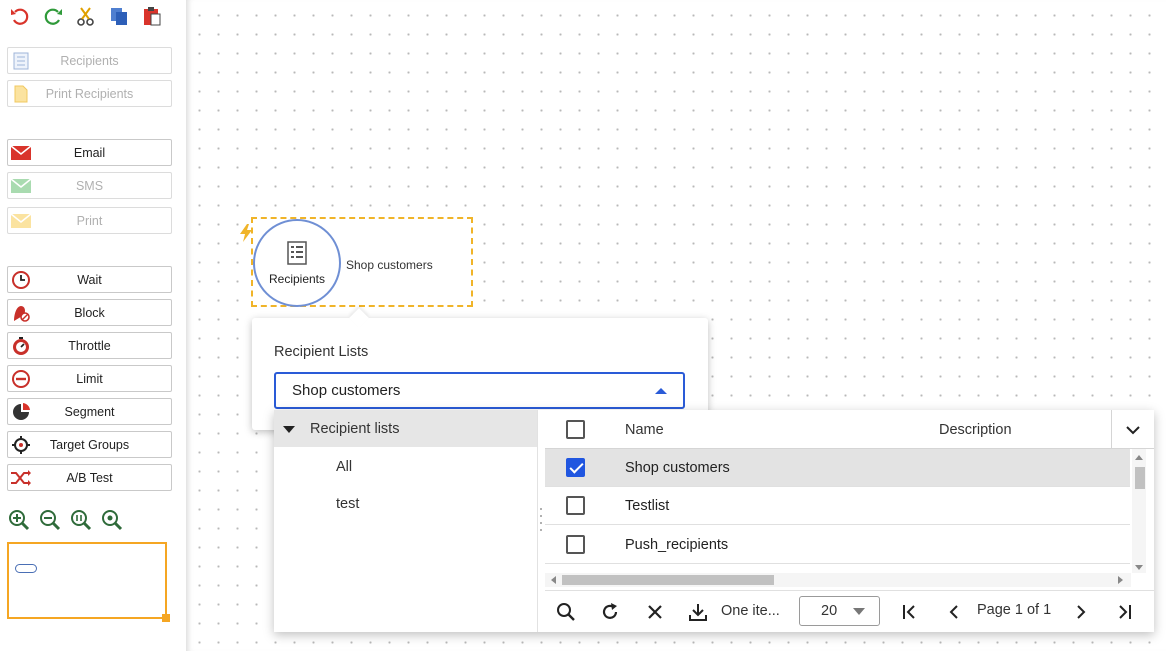 The image size is (1166, 651). I want to click on block-button: Block, so click(89, 312).